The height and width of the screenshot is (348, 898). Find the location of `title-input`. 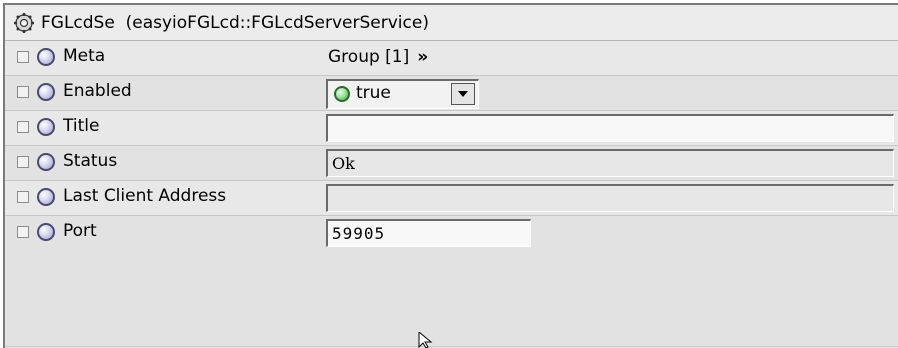

title-input is located at coordinates (610, 128).